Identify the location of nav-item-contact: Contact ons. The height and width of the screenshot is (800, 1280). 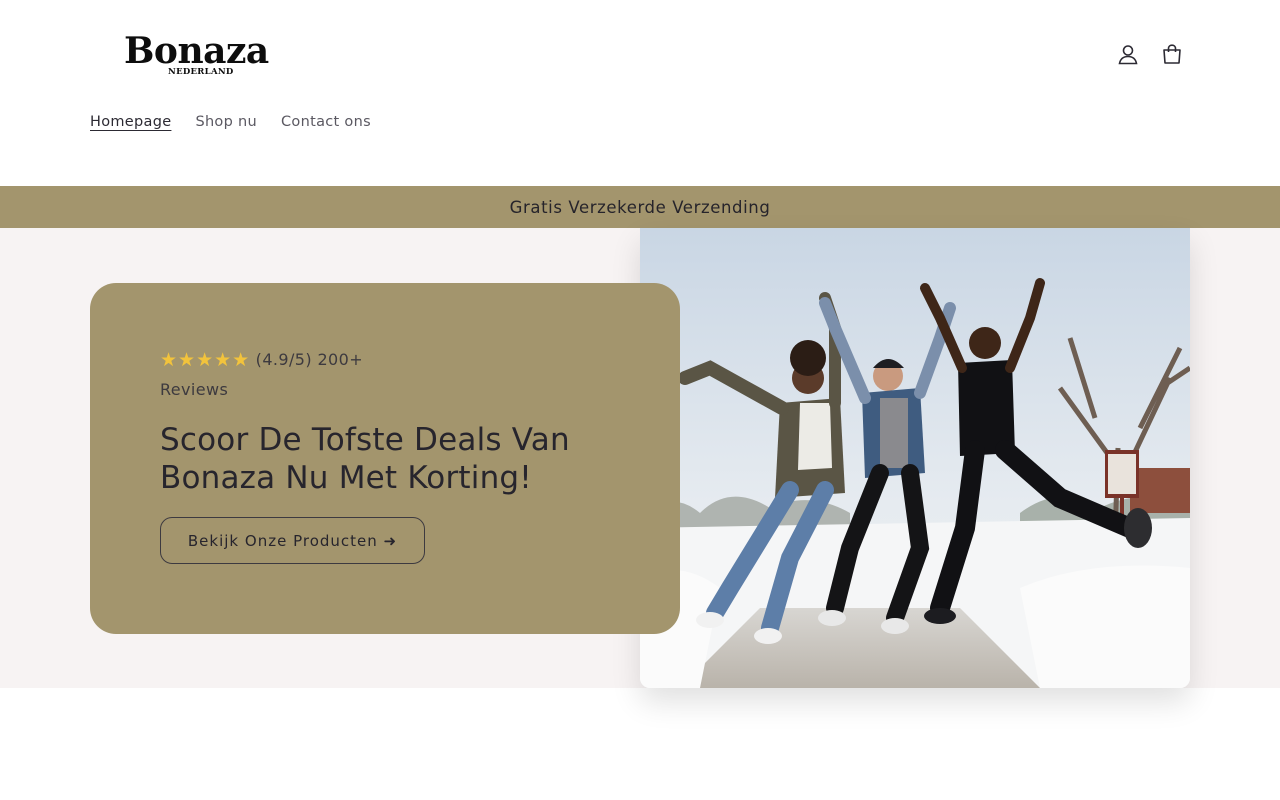
(326, 123).